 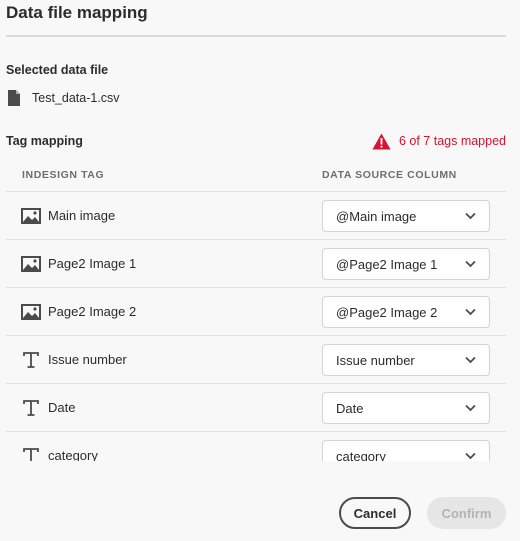 What do you see at coordinates (82, 215) in the screenshot?
I see `tag-label: Main image` at bounding box center [82, 215].